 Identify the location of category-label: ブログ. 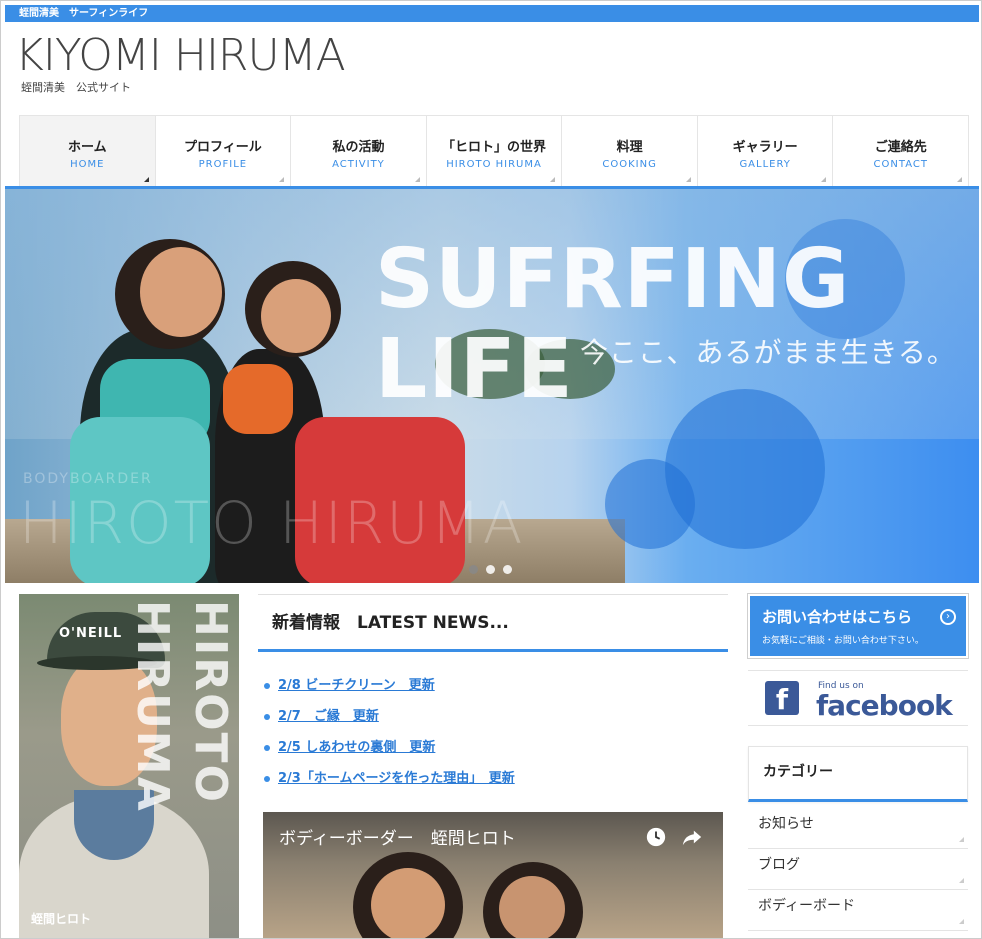
(779, 865).